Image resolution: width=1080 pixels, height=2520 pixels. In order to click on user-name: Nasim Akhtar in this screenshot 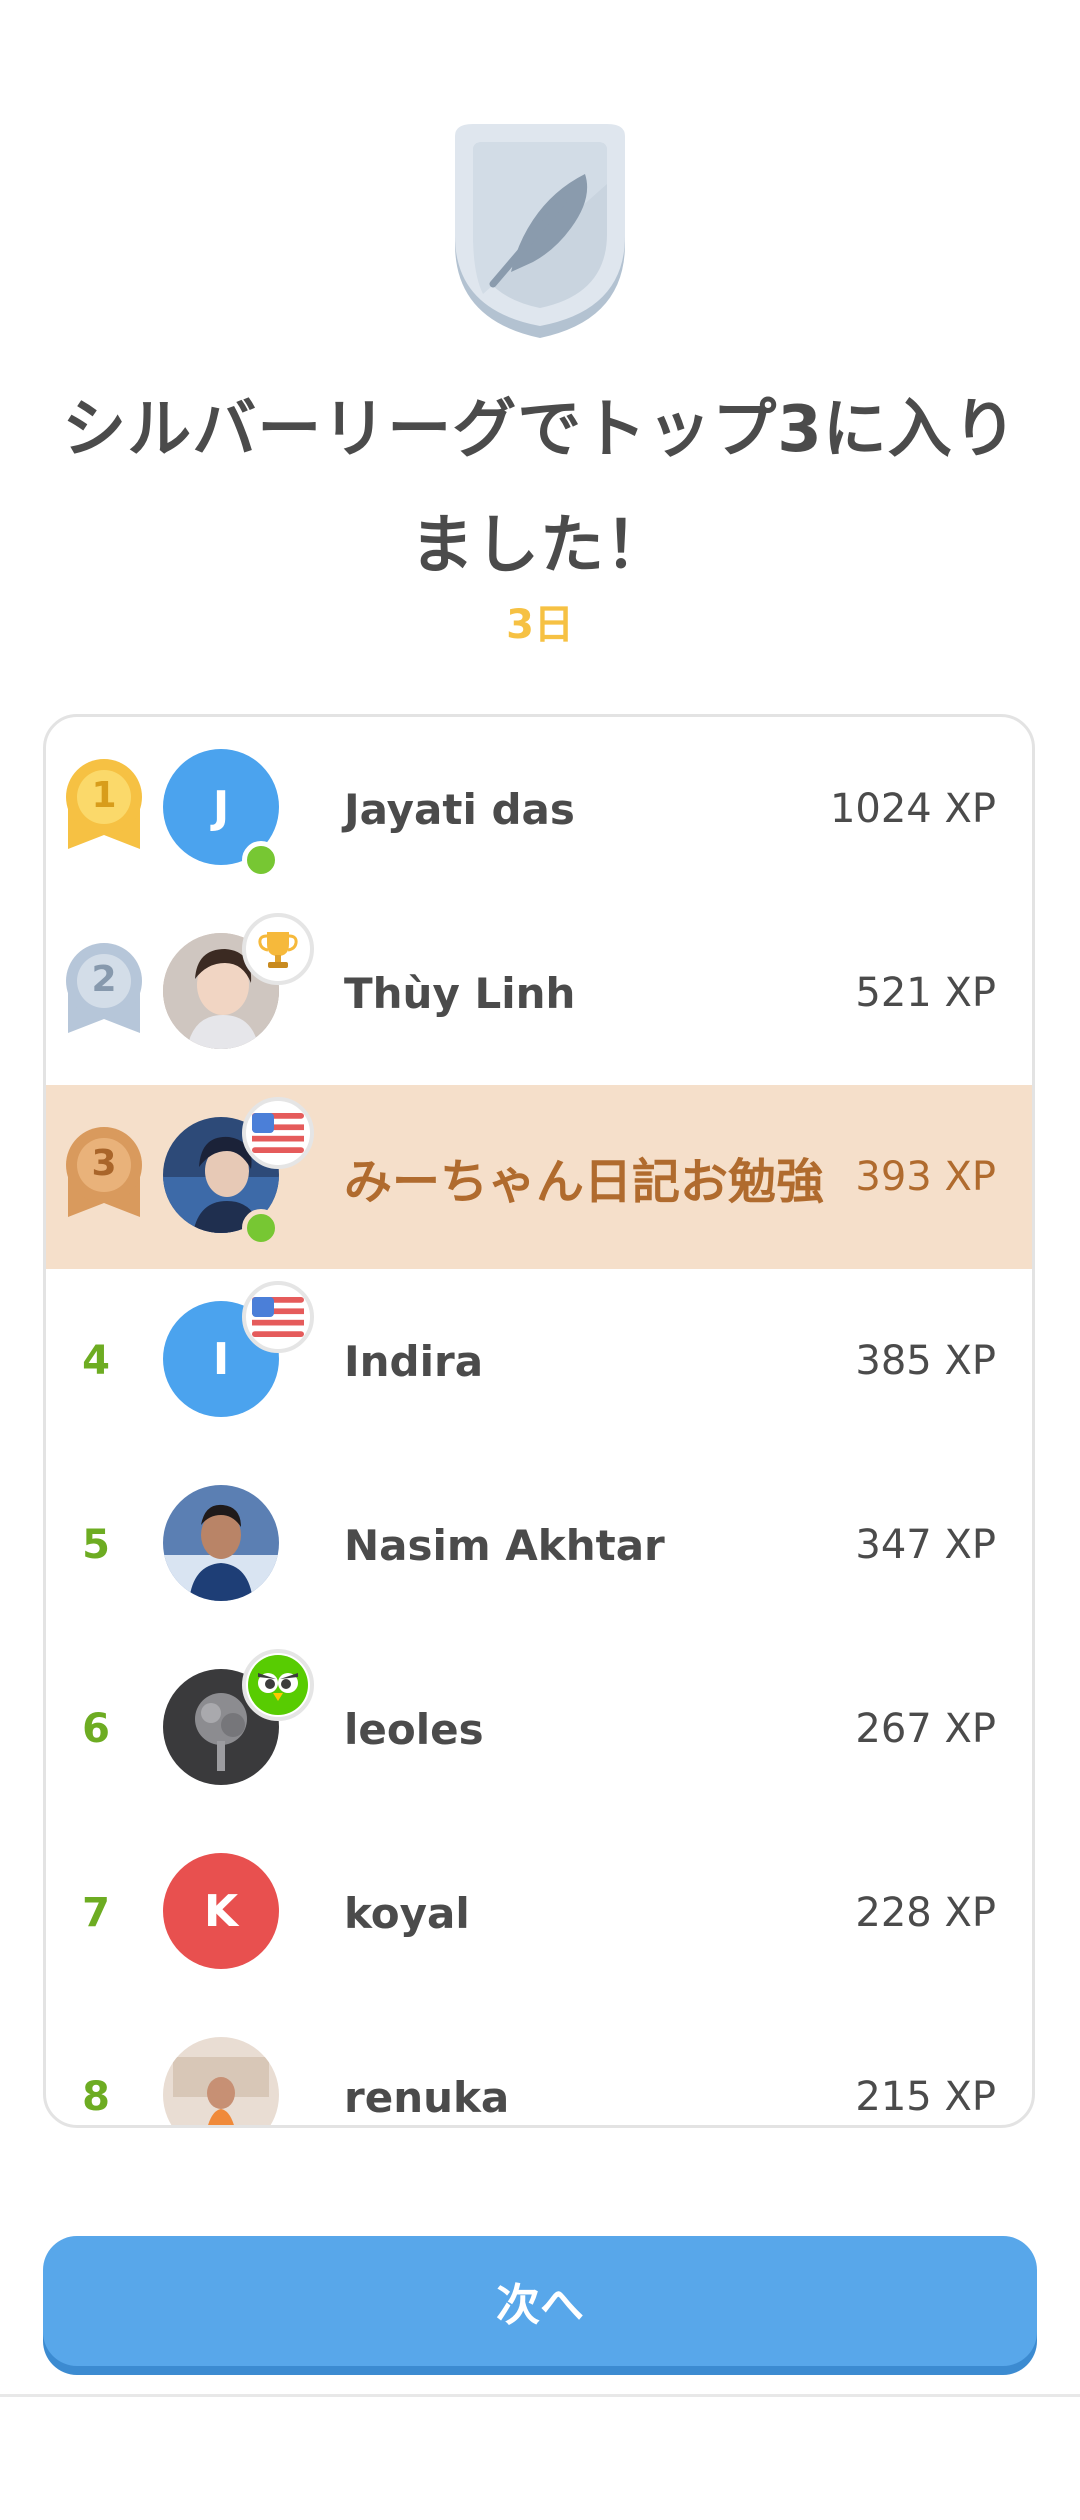, I will do `click(504, 1545)`.